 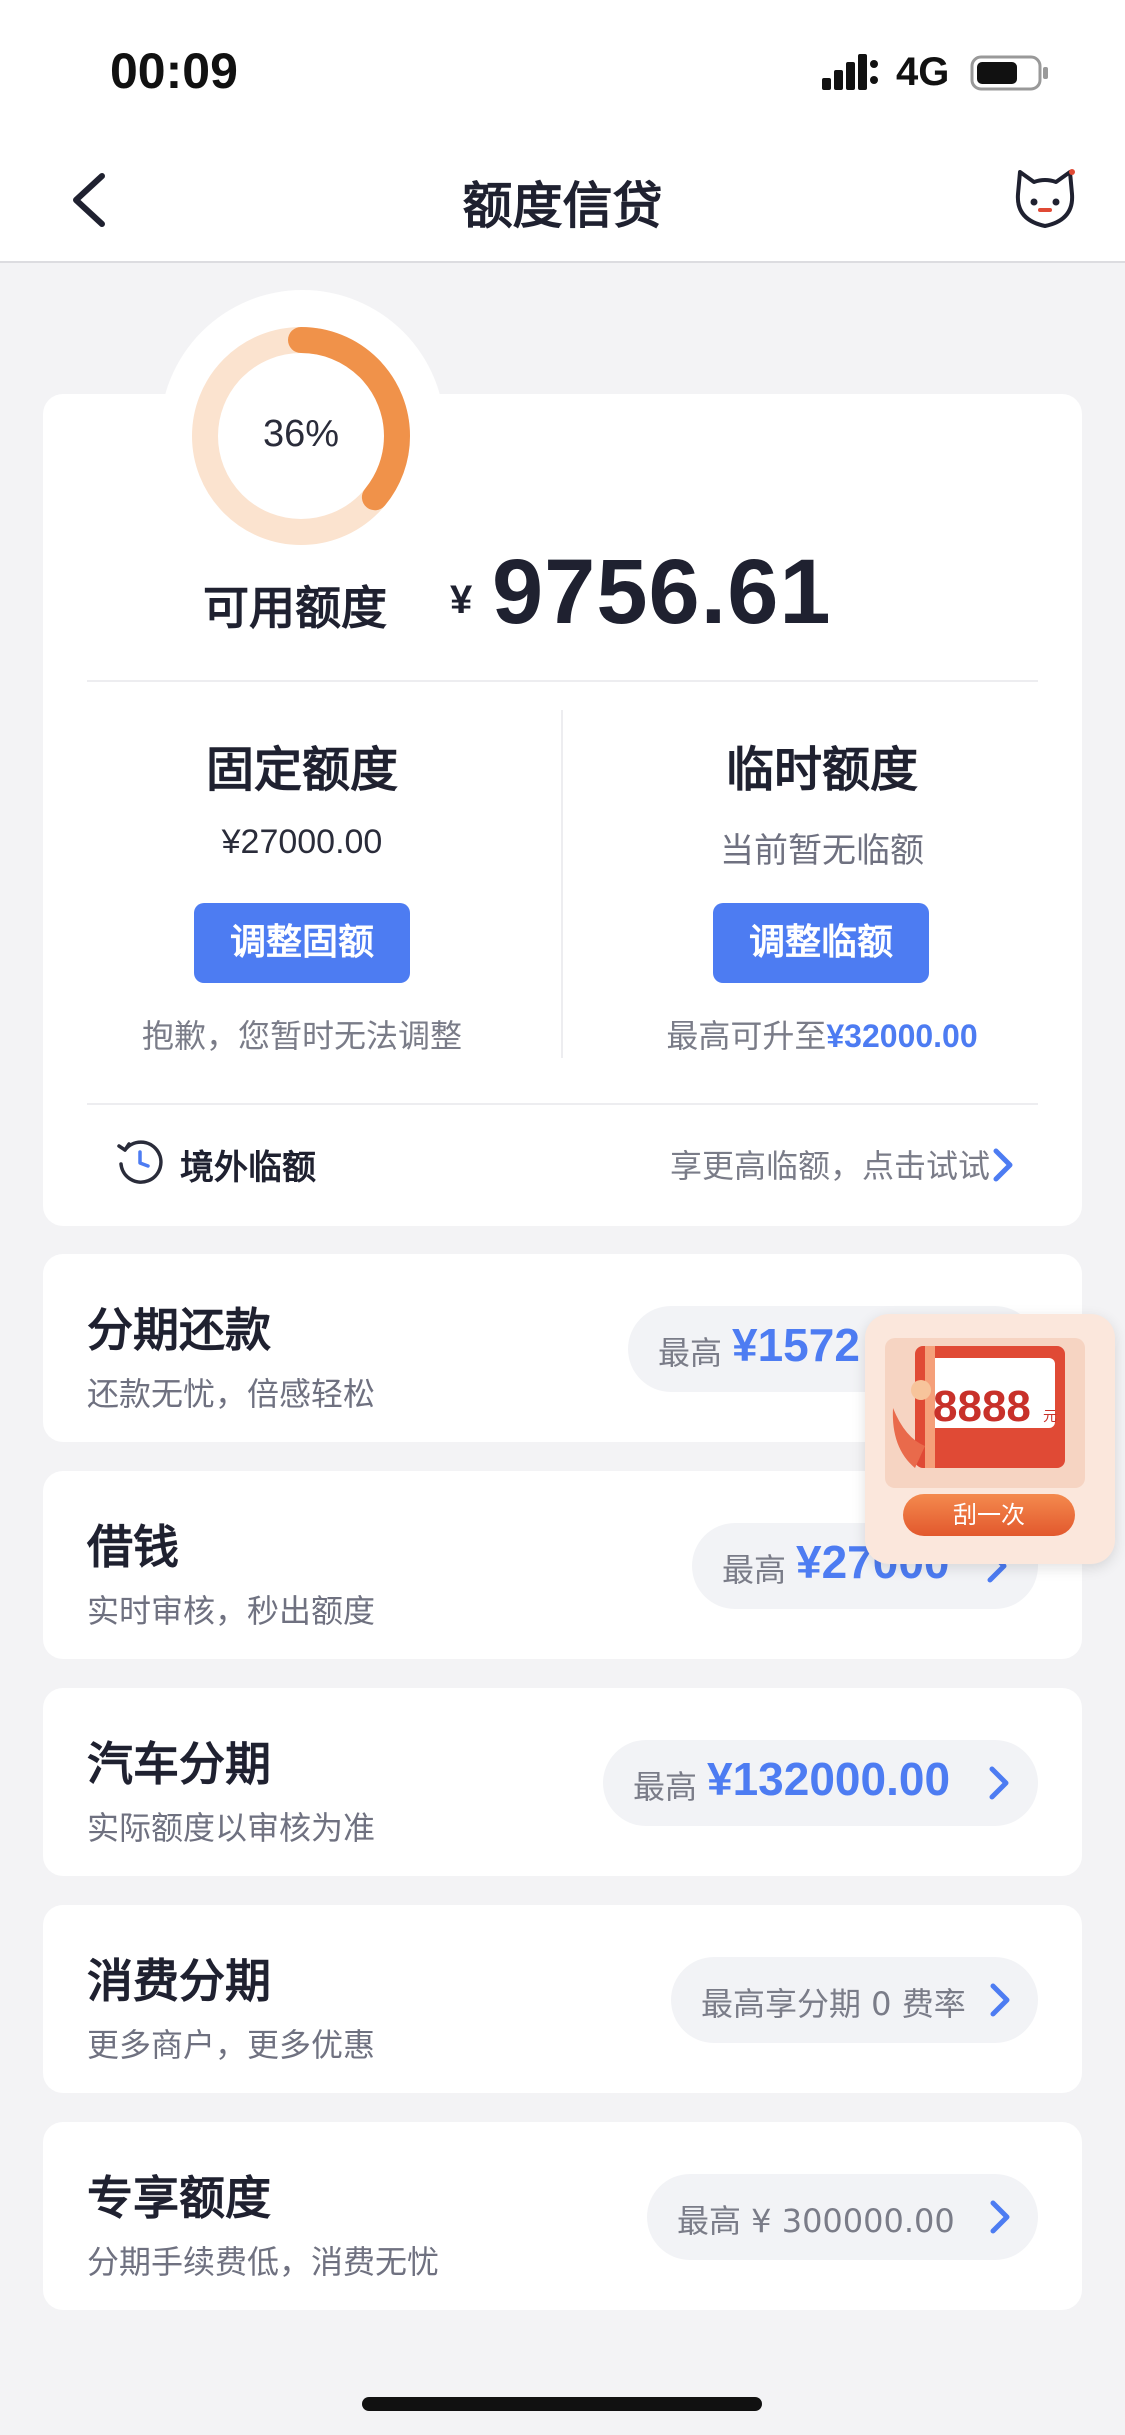 What do you see at coordinates (989, 1515) in the screenshot?
I see `scratch-button: 刮一次` at bounding box center [989, 1515].